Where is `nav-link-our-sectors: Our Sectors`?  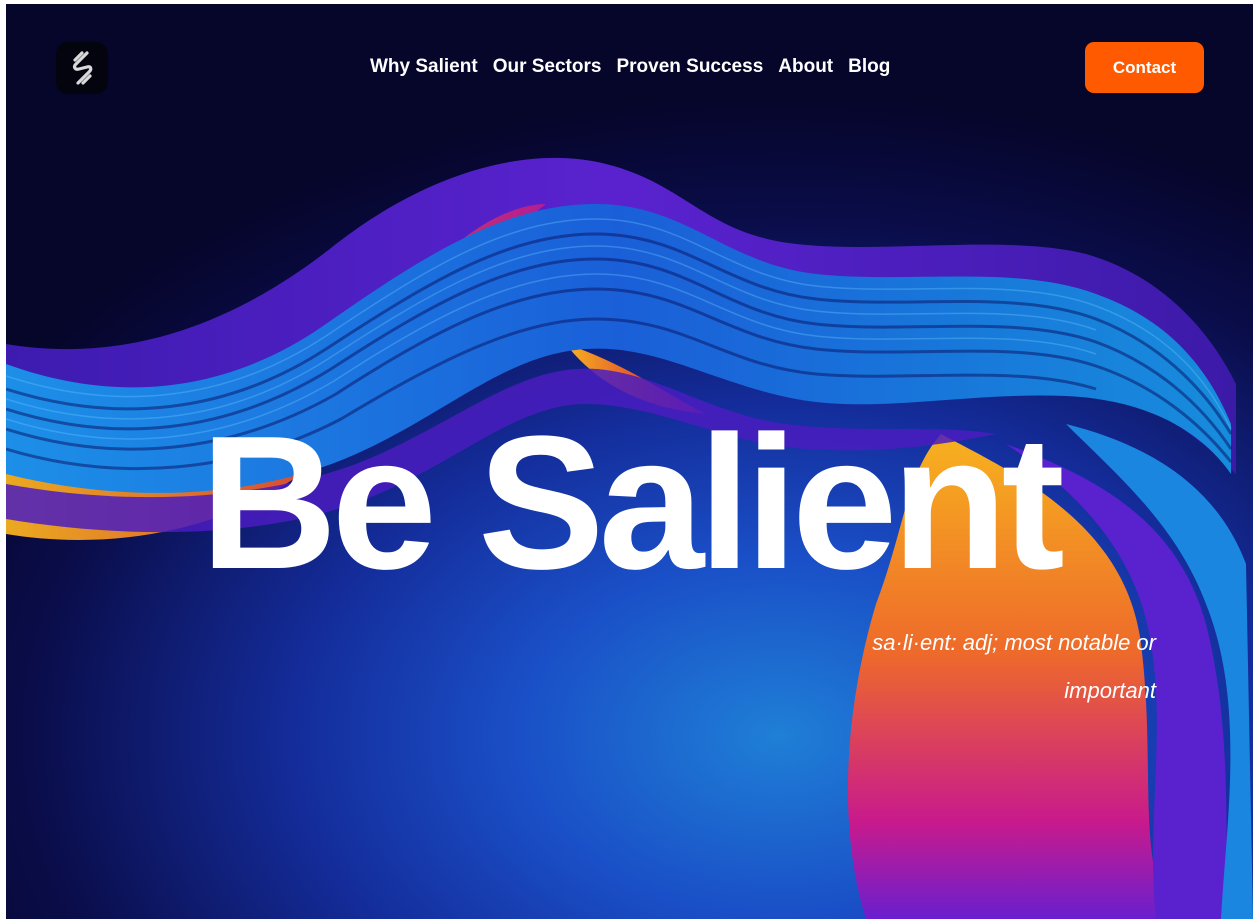
nav-link-our-sectors: Our Sectors is located at coordinates (547, 67).